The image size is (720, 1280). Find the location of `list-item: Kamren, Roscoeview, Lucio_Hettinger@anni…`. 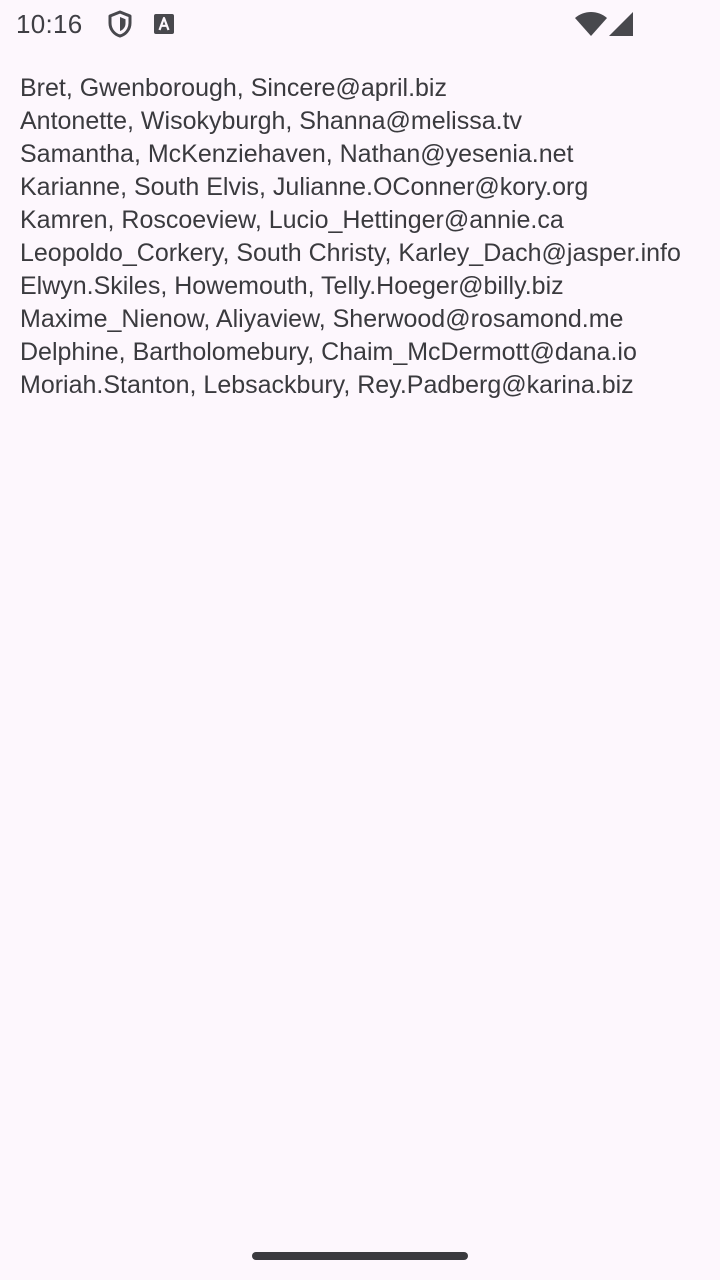

list-item: Kamren, Roscoeview, Lucio_Hettinger@anni… is located at coordinates (370, 220).